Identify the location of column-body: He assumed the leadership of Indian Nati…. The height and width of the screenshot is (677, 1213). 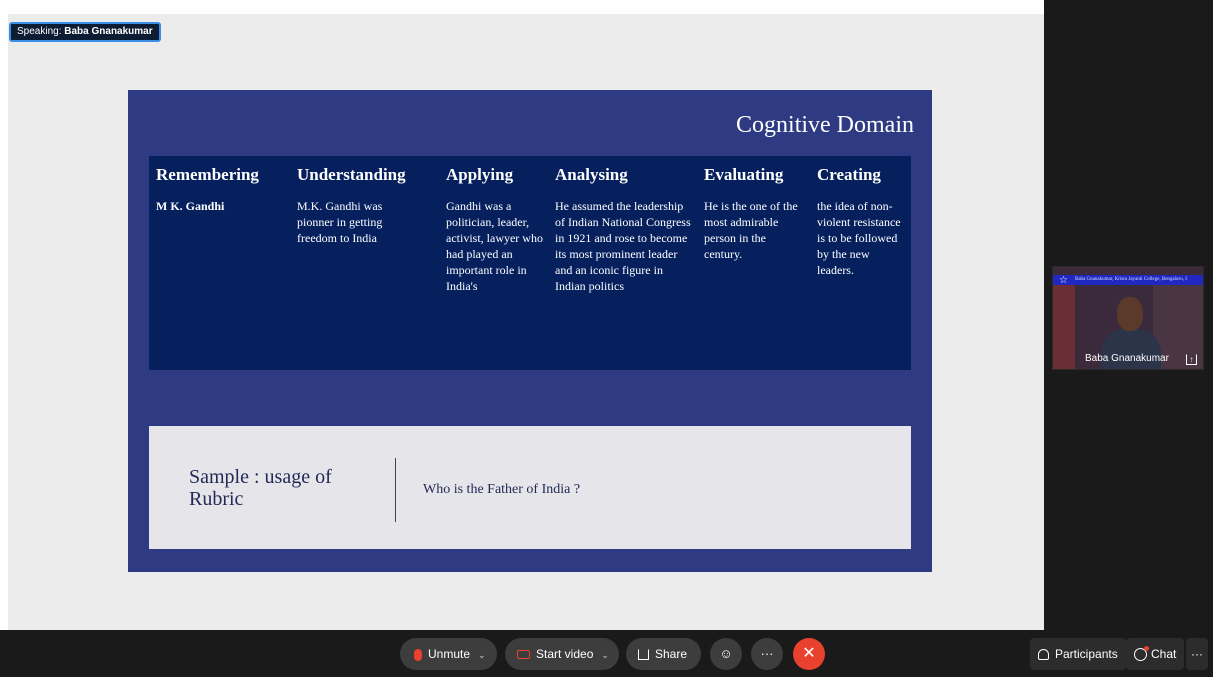
(623, 246).